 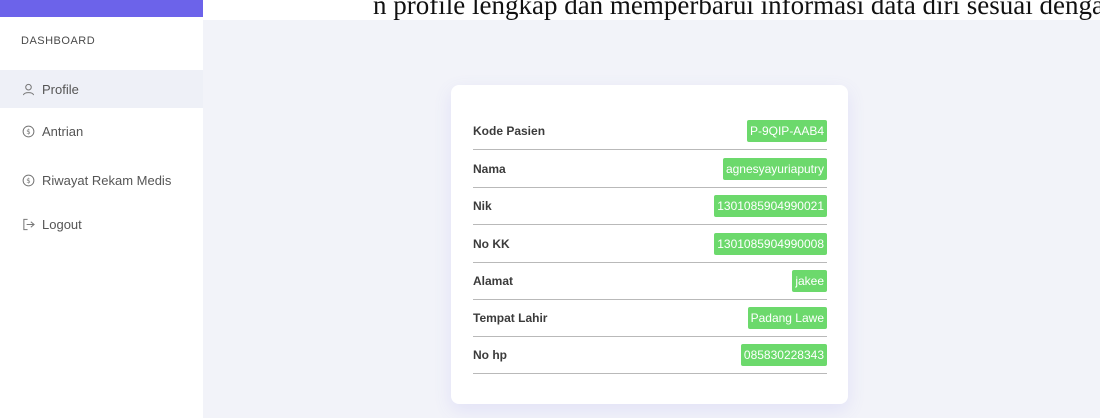 I want to click on sidebar-accent-bar, so click(x=101, y=8).